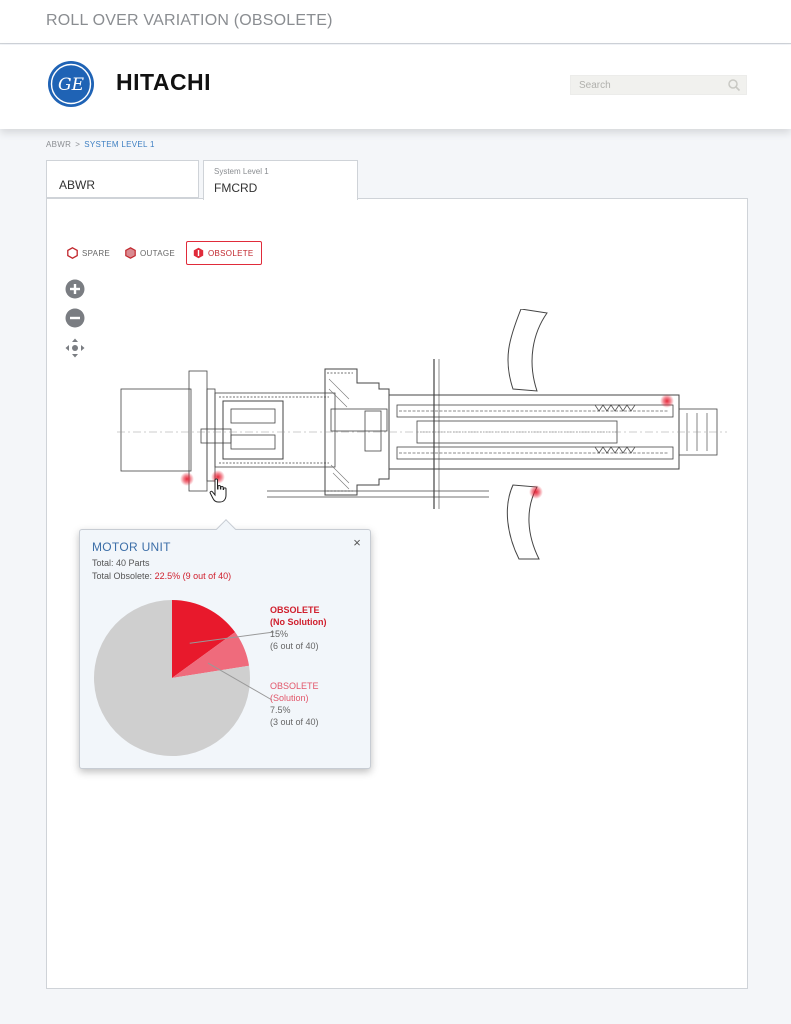 The image size is (791, 1024). I want to click on filter-label: SPARE, so click(96, 253).